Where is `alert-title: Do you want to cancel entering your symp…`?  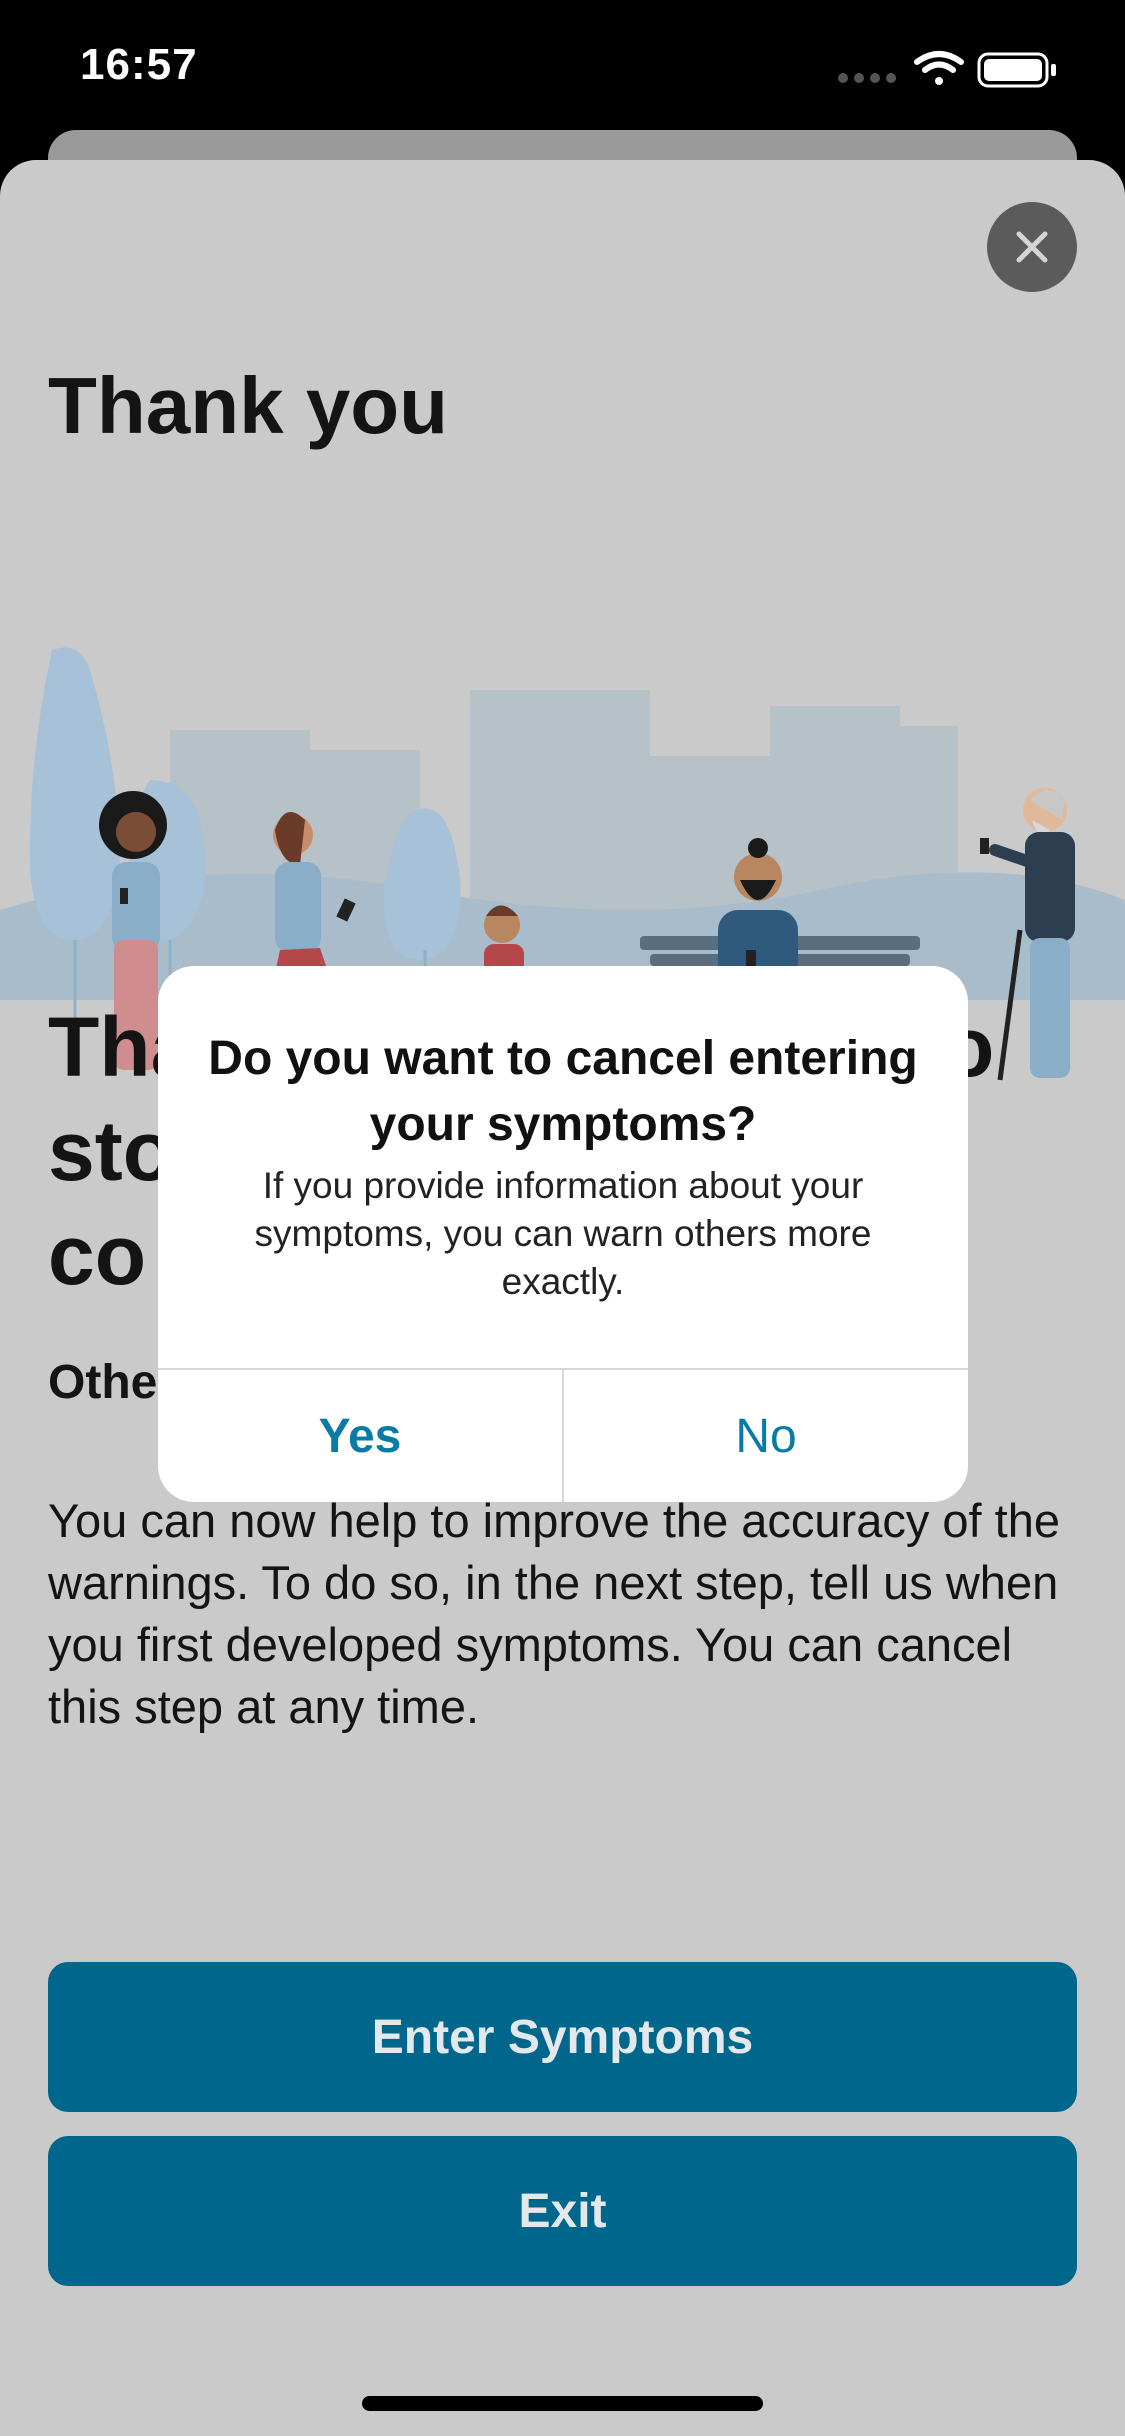
alert-title: Do you want to cancel entering your symp… is located at coordinates (563, 1091).